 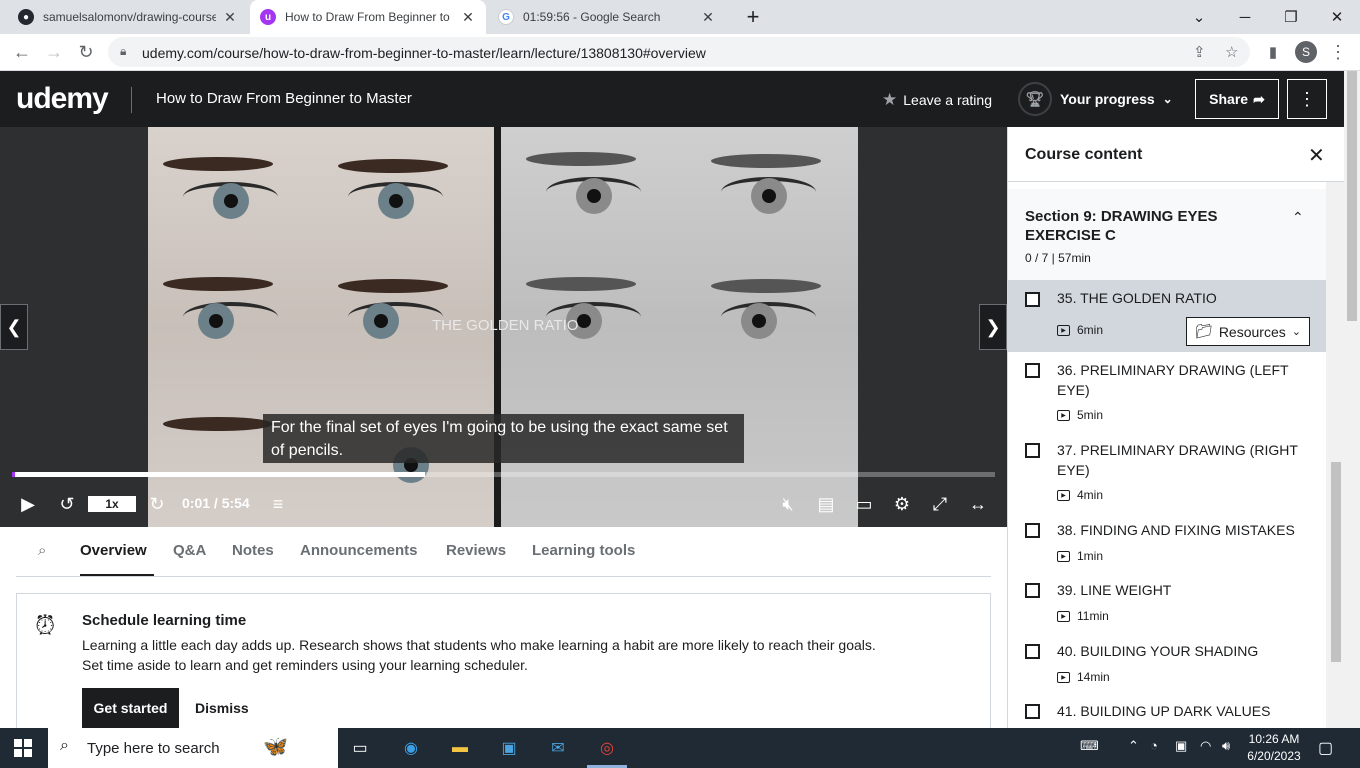 I want to click on settings-gear-icon: ⚙, so click(x=902, y=504).